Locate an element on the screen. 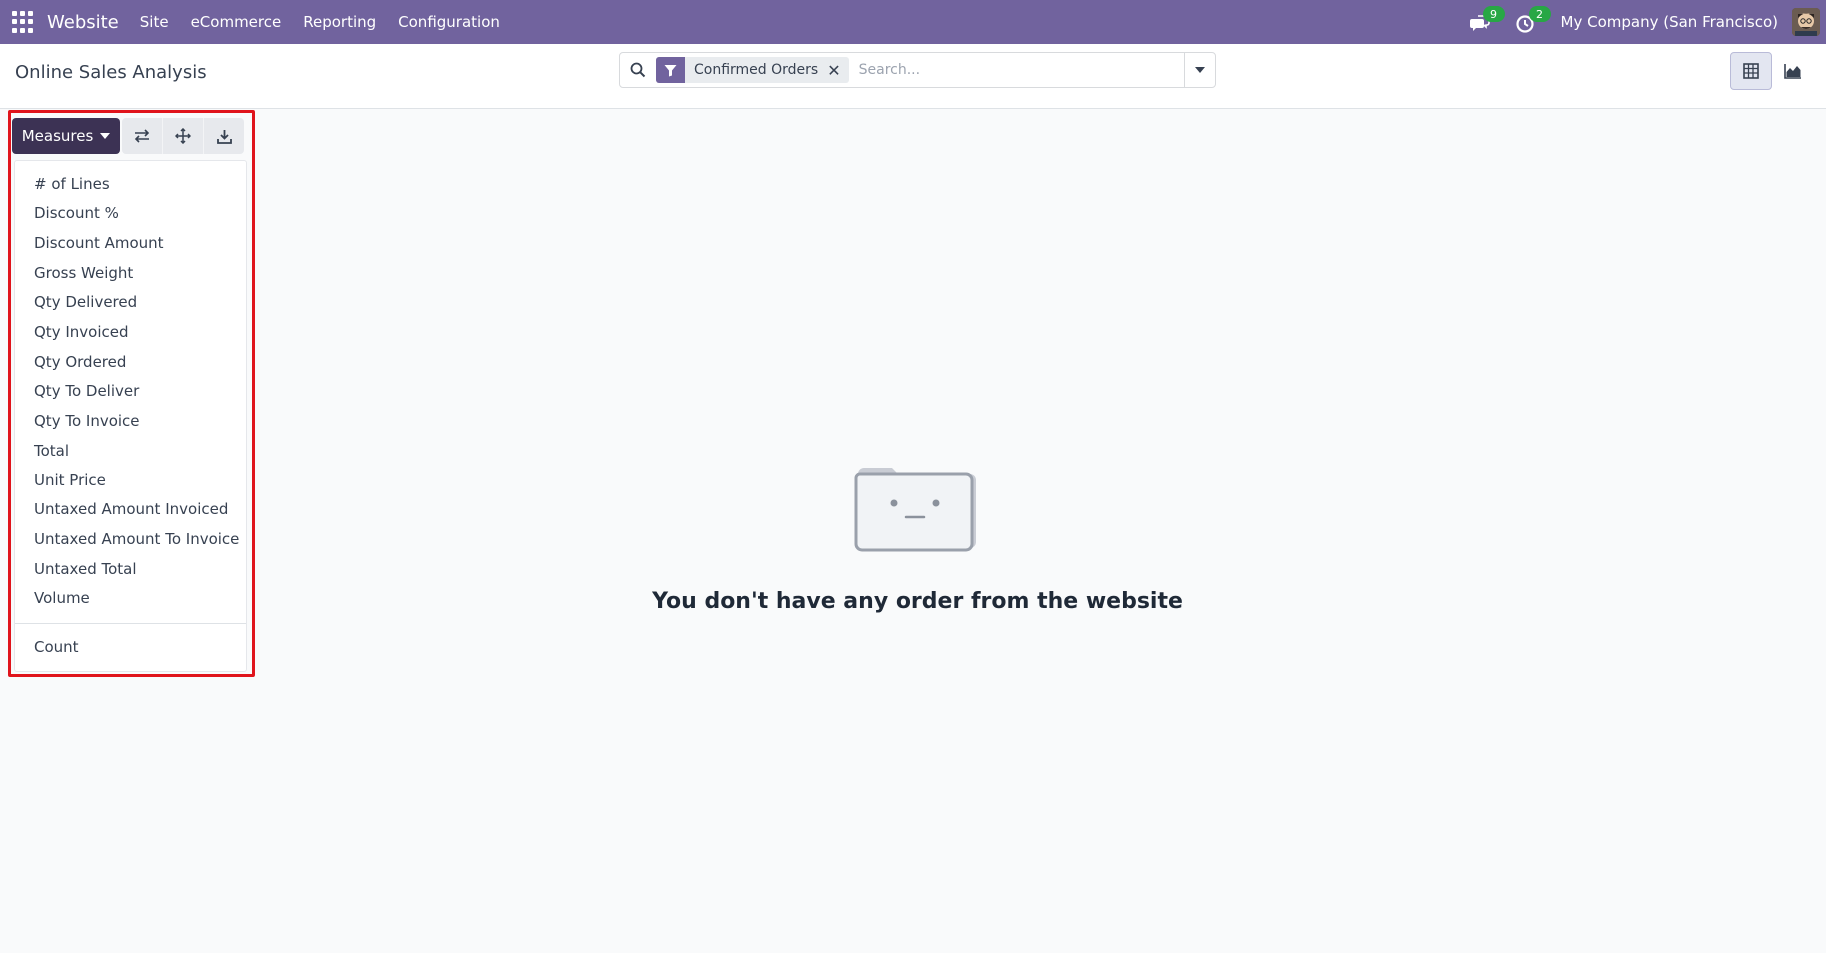 This screenshot has width=1826, height=953. graph-view-icon is located at coordinates (1792, 71).